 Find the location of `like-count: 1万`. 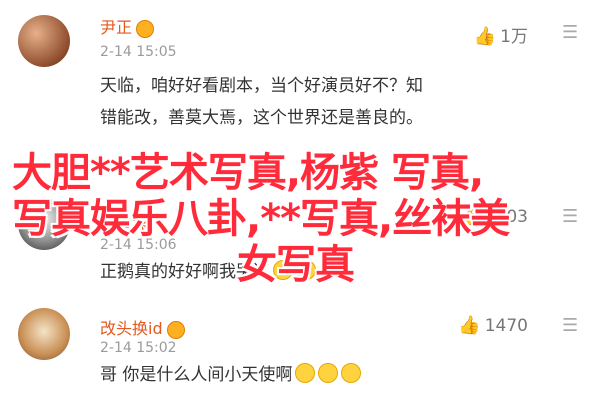

like-count: 1万 is located at coordinates (514, 37).